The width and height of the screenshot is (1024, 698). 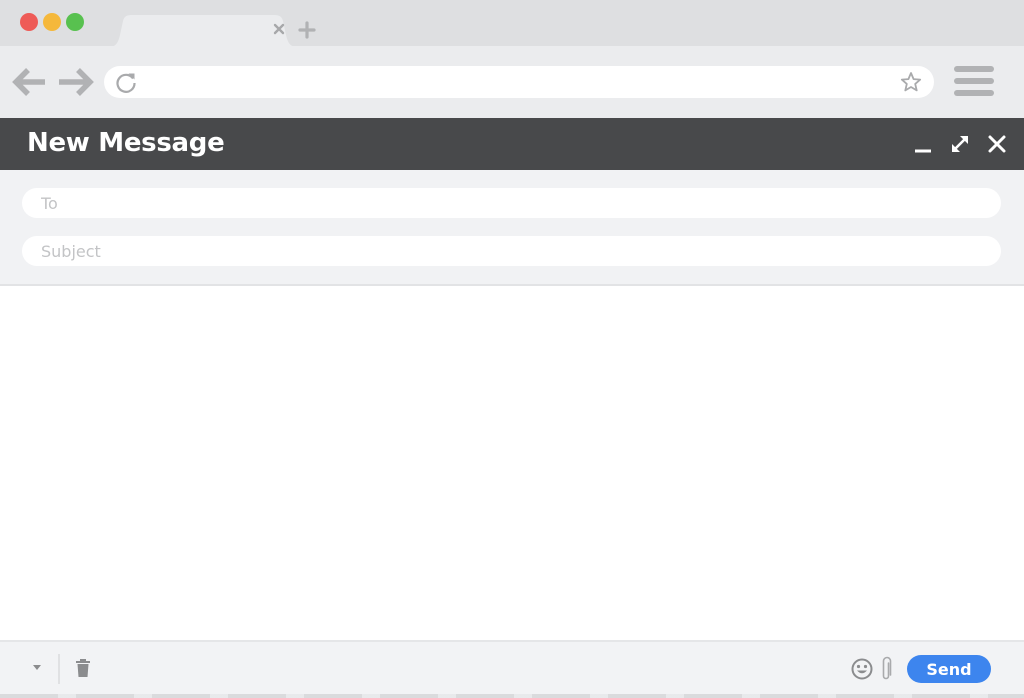 I want to click on address-bar, so click(x=519, y=82).